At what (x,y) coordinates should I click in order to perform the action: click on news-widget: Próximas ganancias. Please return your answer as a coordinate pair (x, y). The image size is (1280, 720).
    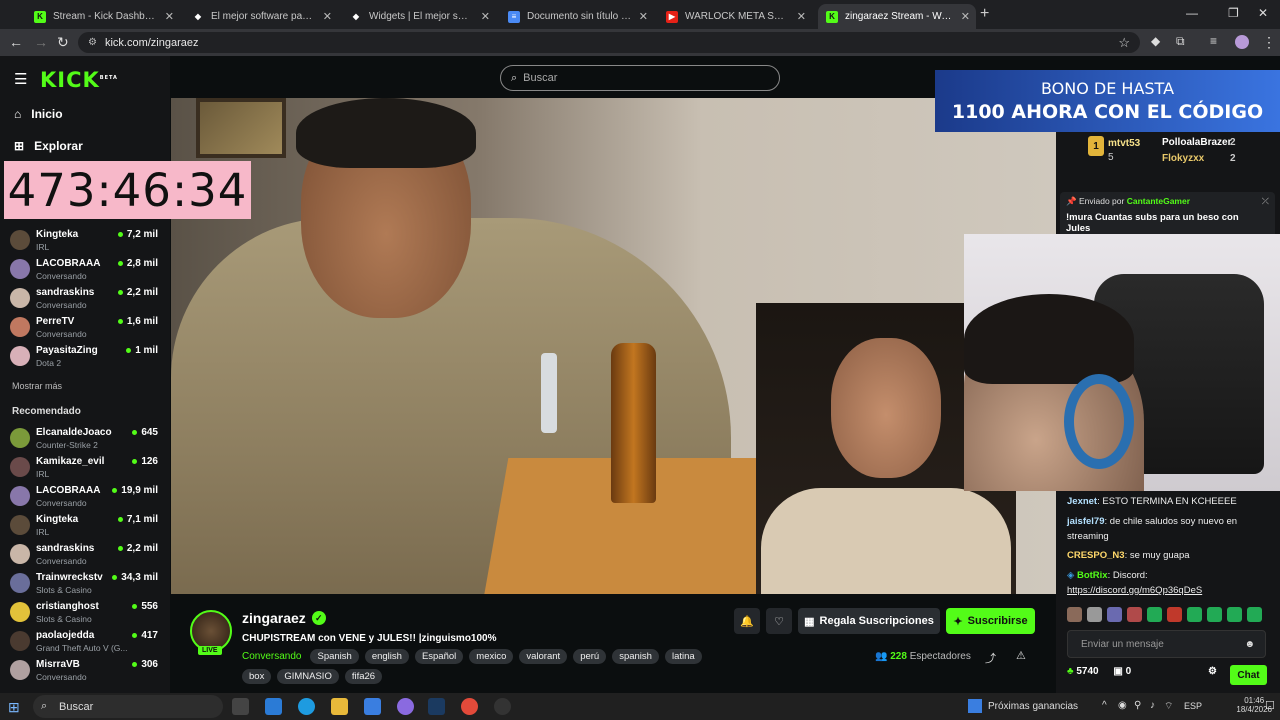
    Looking at the image, I should click on (1033, 706).